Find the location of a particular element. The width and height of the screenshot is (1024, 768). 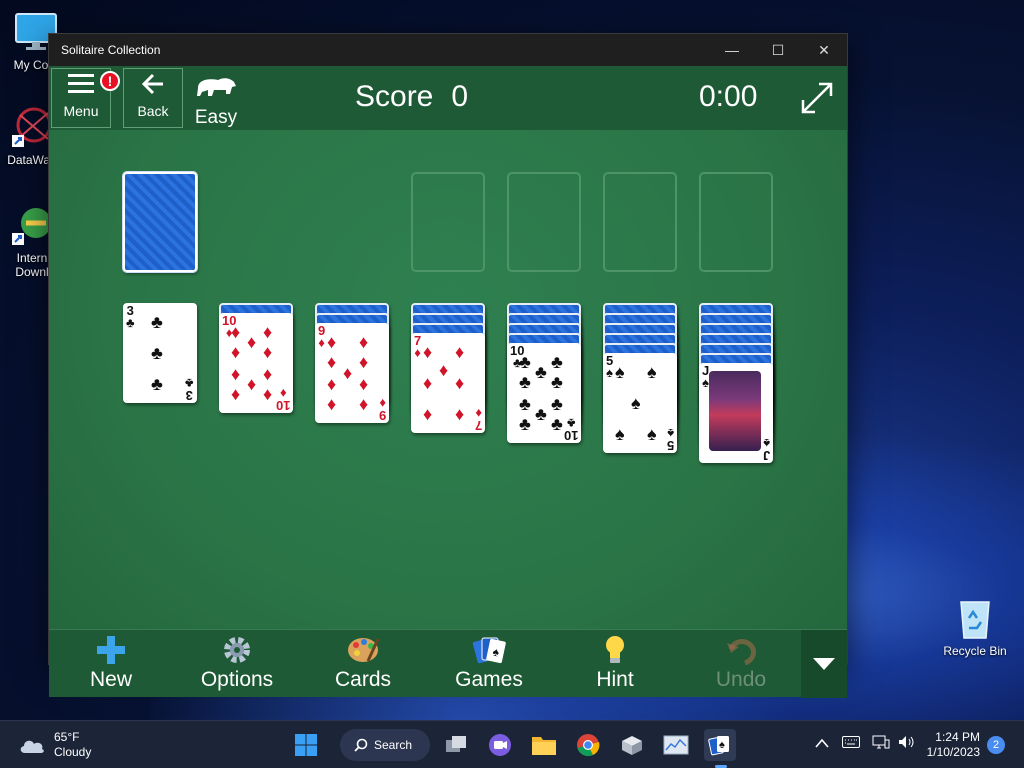

jack-face-art is located at coordinates (735, 411).